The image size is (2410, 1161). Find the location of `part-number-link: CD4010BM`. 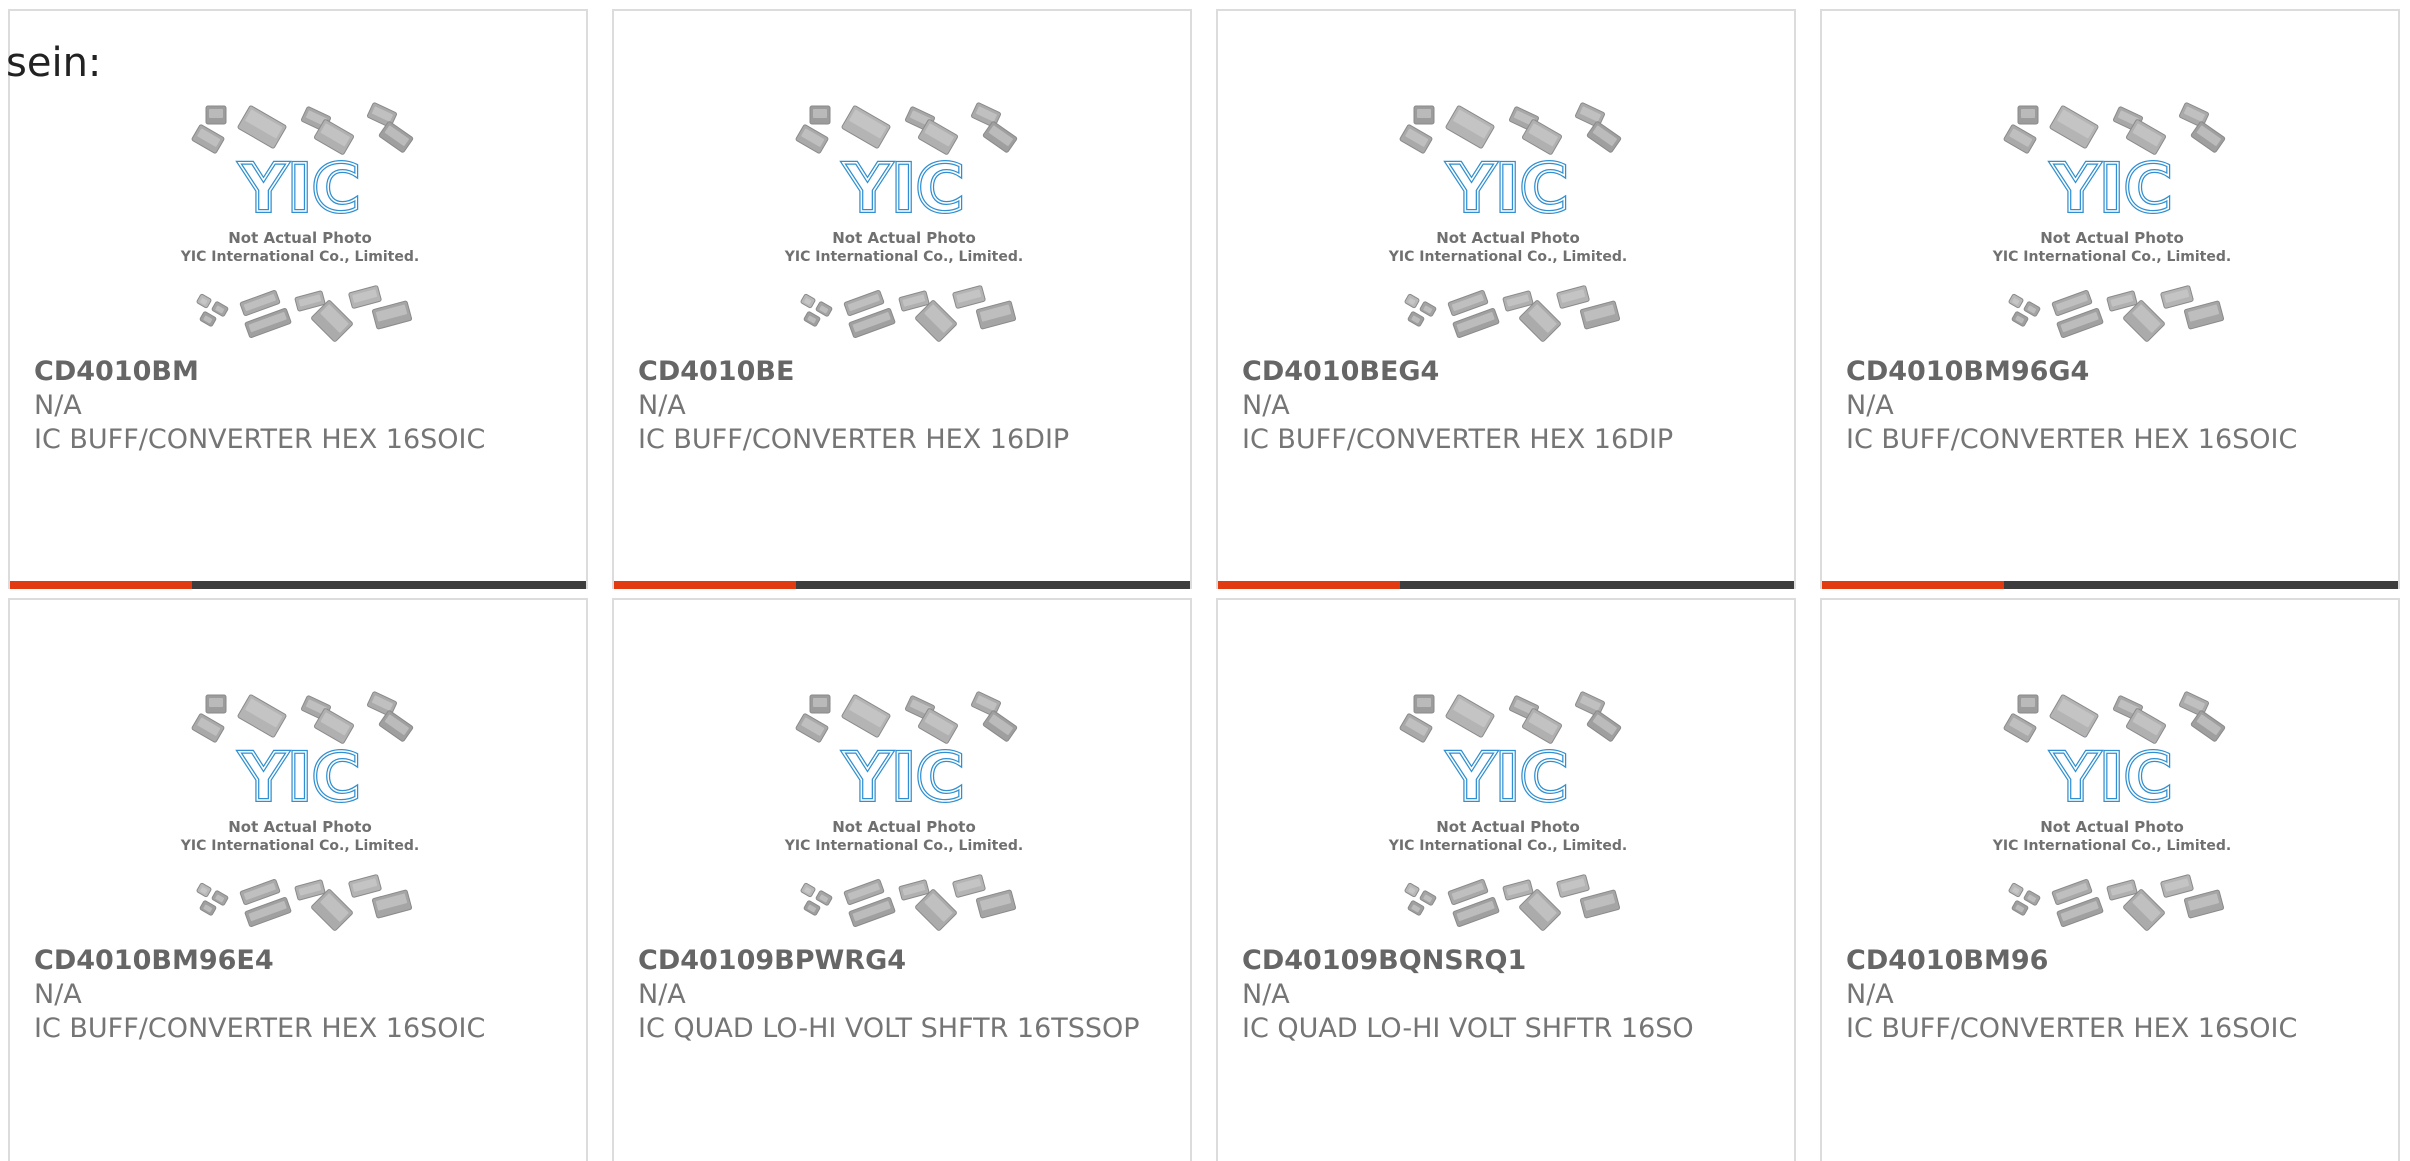

part-number-link: CD4010BM is located at coordinates (290, 372).